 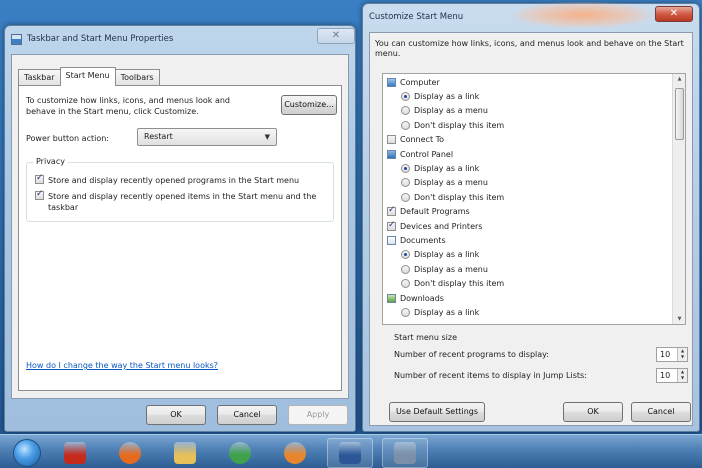 What do you see at coordinates (420, 82) in the screenshot?
I see `list-item-label: Computer` at bounding box center [420, 82].